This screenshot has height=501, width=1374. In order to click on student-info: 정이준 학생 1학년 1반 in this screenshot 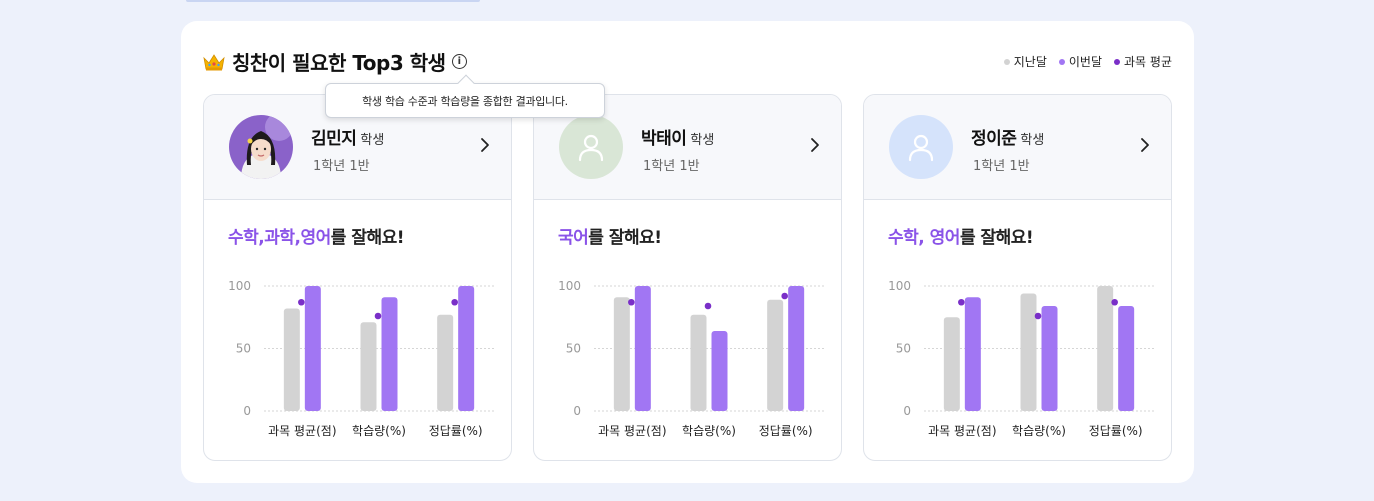, I will do `click(1007, 149)`.